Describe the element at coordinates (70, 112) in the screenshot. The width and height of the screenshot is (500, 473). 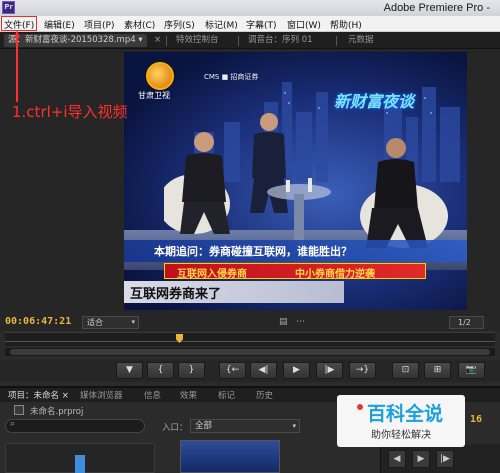
I see `annotation-text: 1.ctrl+i导入视频` at that location.